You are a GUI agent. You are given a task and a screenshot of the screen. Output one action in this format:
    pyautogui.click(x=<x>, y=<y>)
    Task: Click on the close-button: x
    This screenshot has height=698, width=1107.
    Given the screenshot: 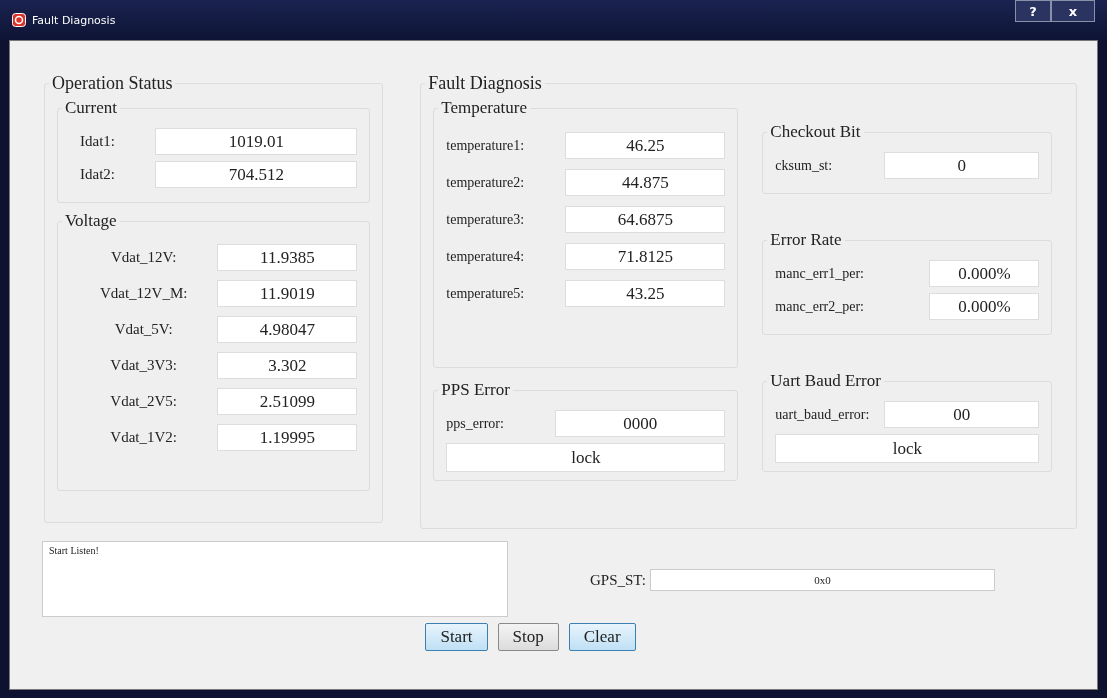 What is the action you would take?
    pyautogui.click(x=1073, y=11)
    